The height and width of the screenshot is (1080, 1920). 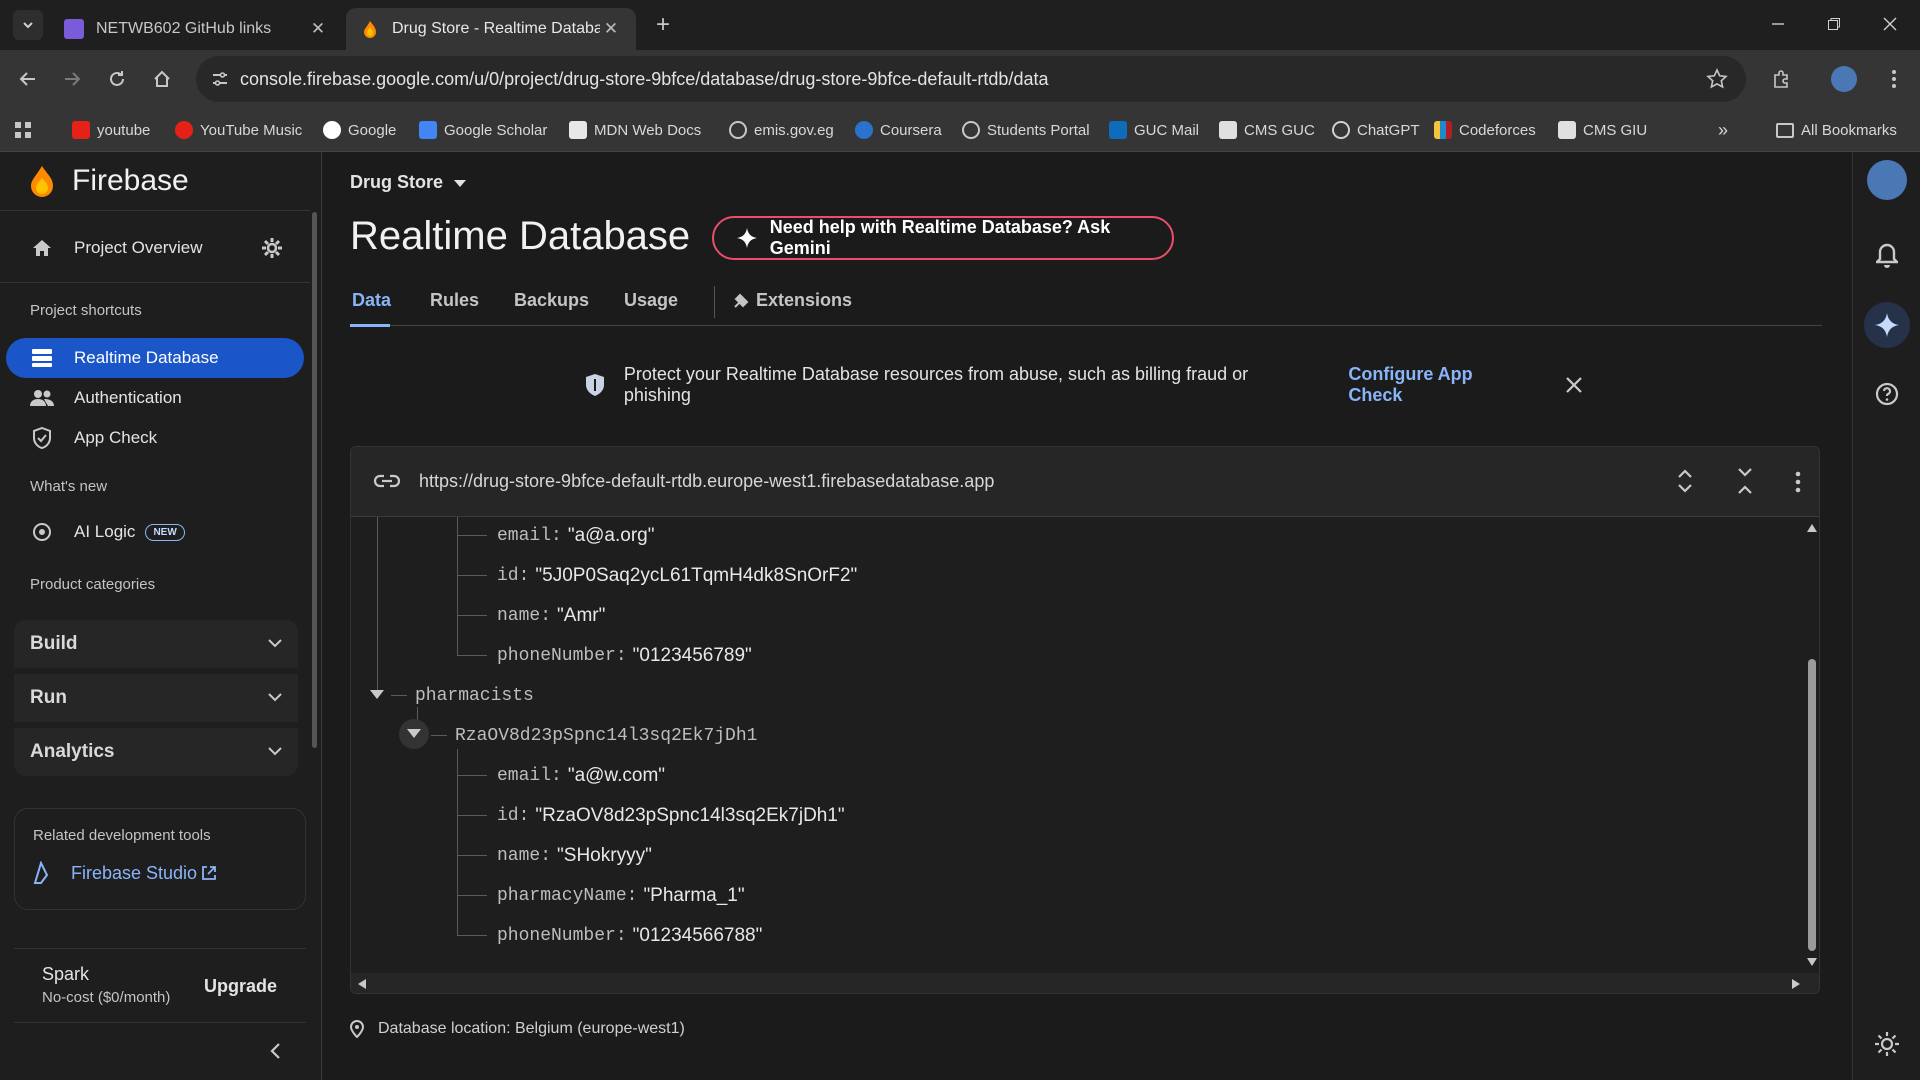 I want to click on reload-button, so click(x=117, y=79).